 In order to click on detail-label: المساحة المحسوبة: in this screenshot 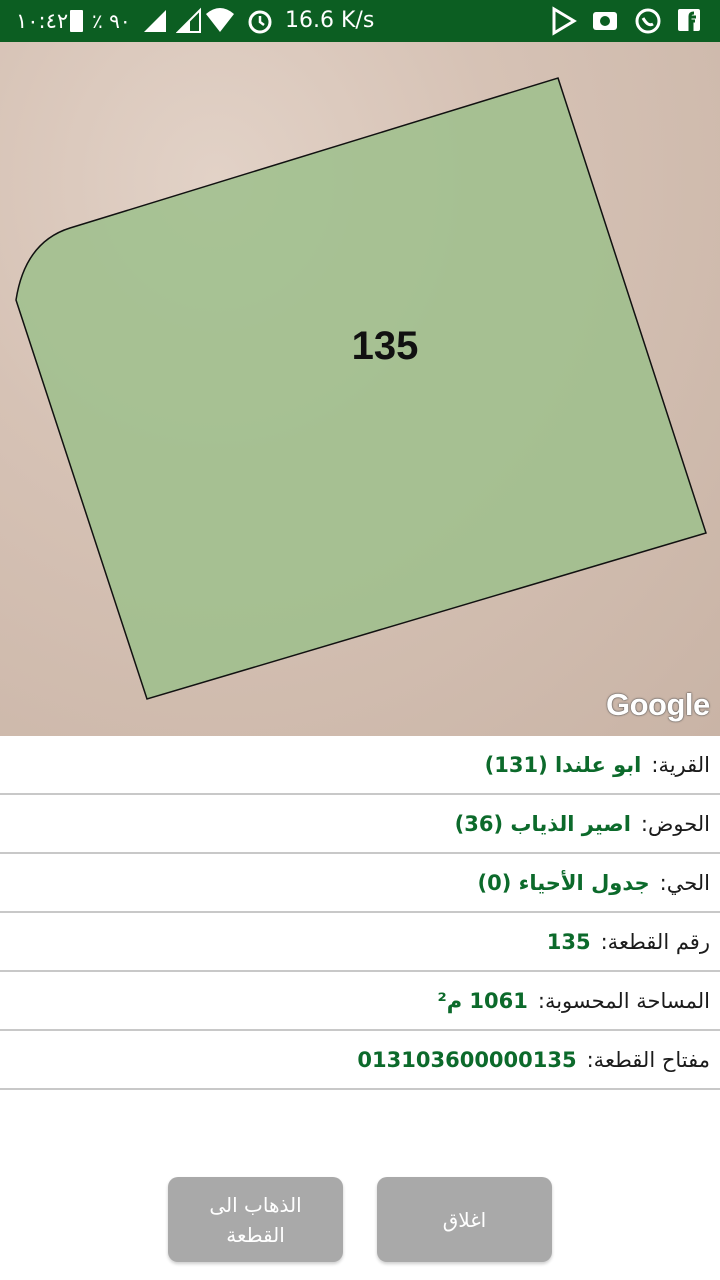, I will do `click(623, 1000)`.